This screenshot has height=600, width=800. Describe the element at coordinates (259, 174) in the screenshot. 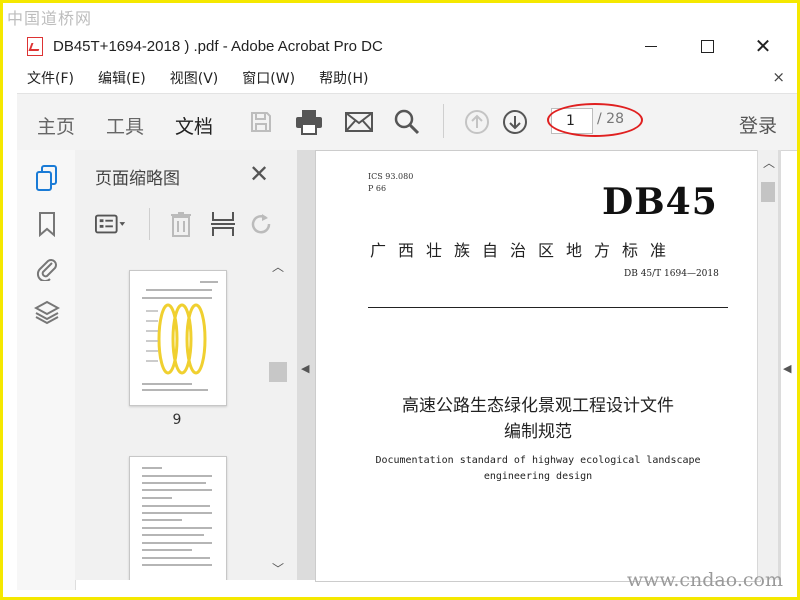

I see `close-panel-button: ✕` at that location.